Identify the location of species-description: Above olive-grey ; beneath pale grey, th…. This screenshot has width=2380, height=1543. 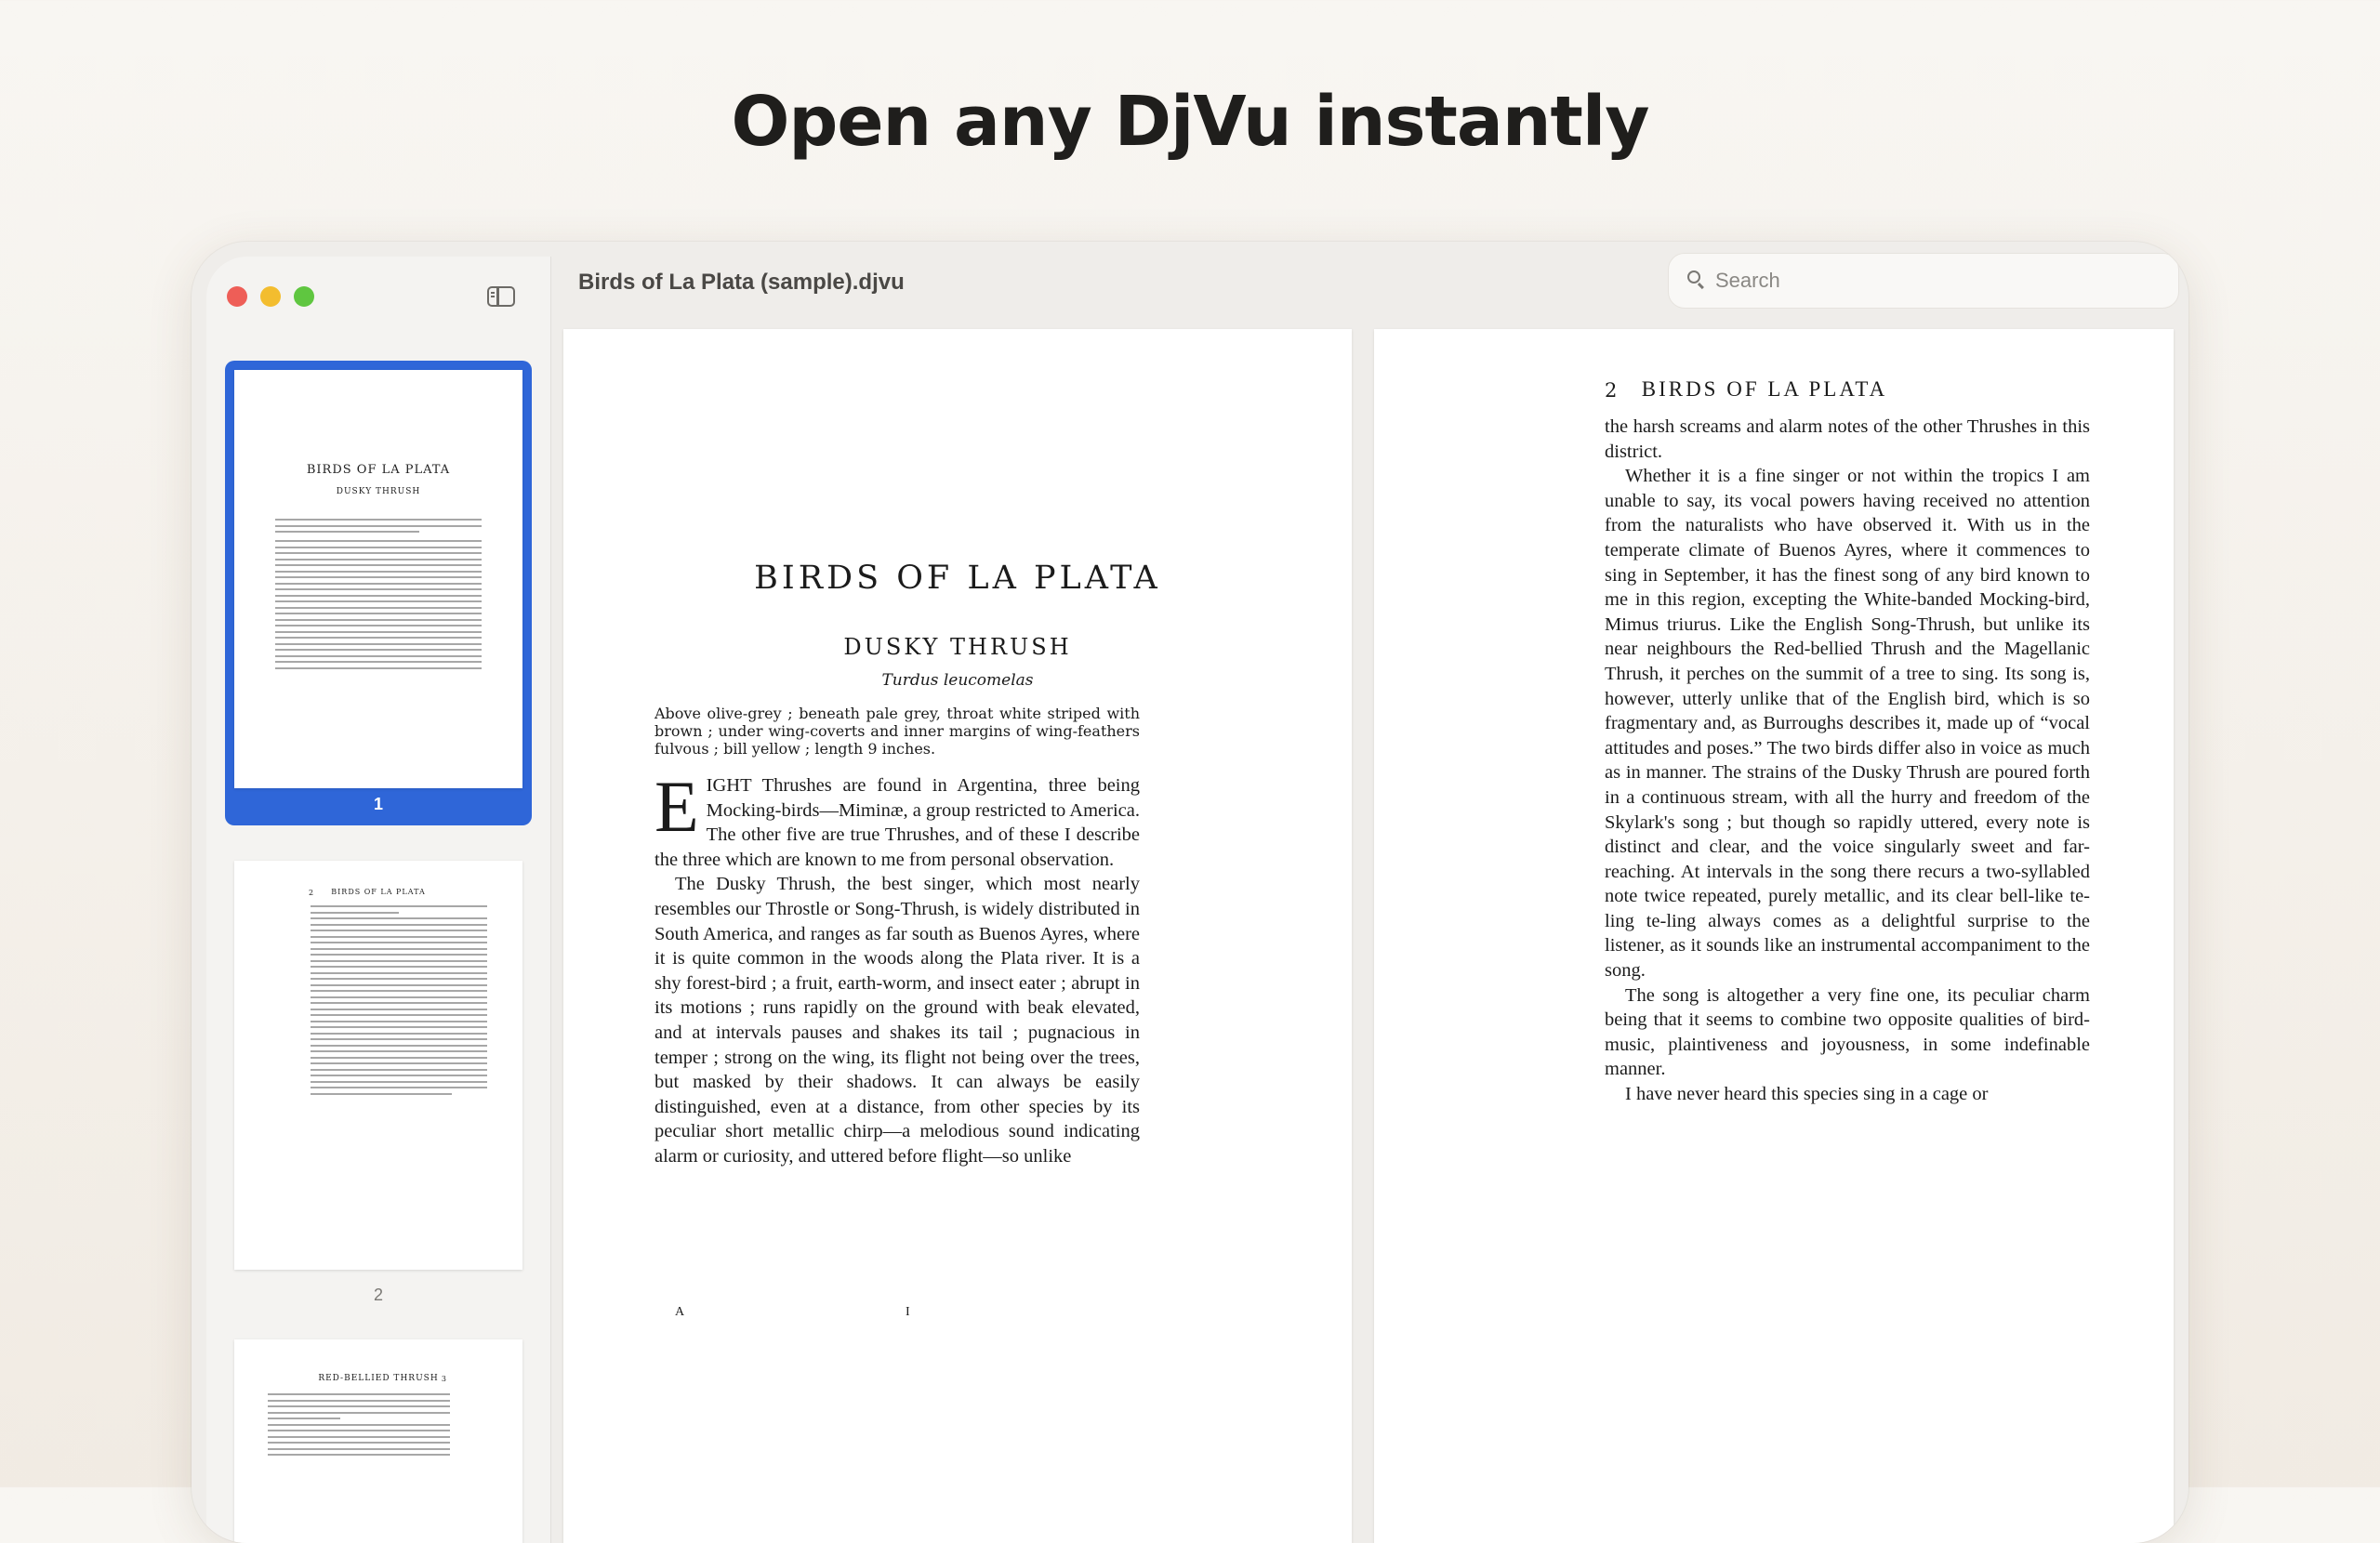
(897, 731).